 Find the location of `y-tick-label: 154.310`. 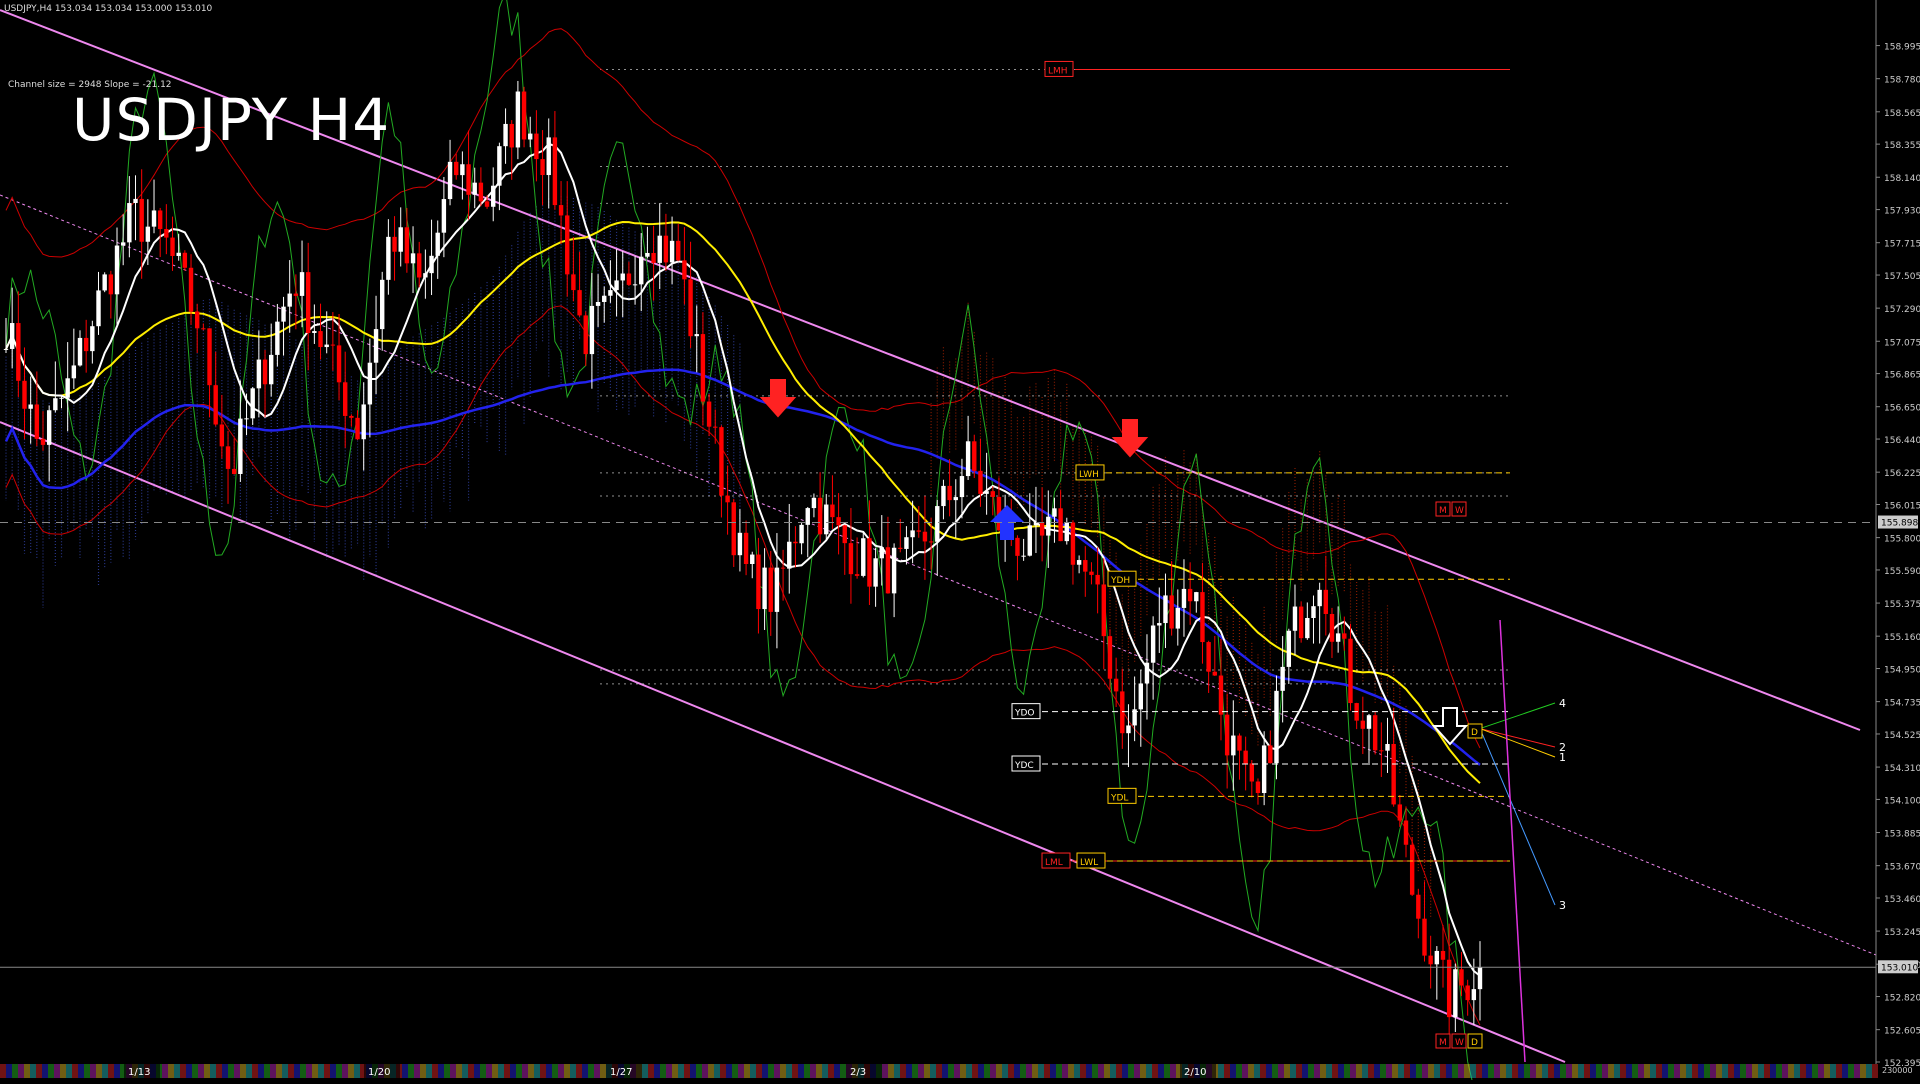

y-tick-label: 154.310 is located at coordinates (1902, 769).